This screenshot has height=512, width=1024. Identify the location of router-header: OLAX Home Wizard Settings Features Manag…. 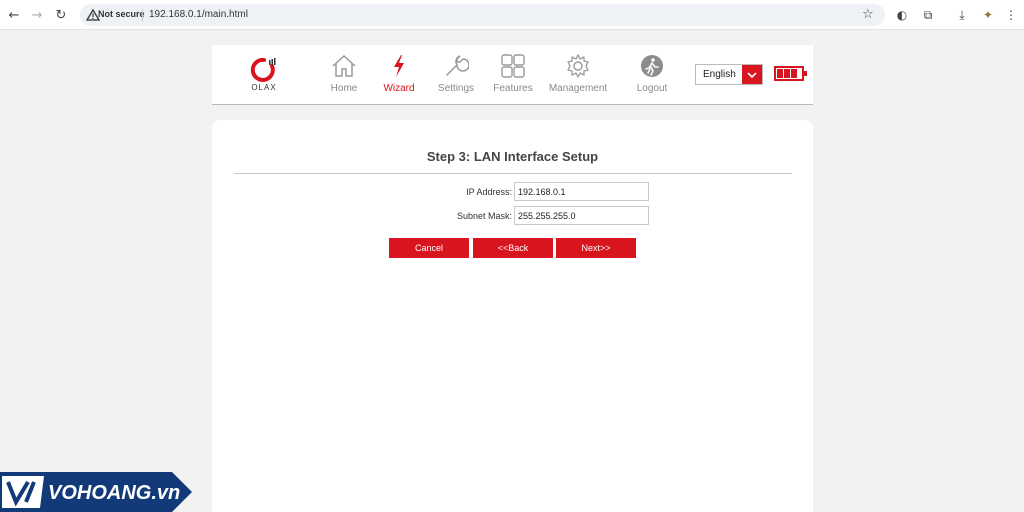
(512, 75).